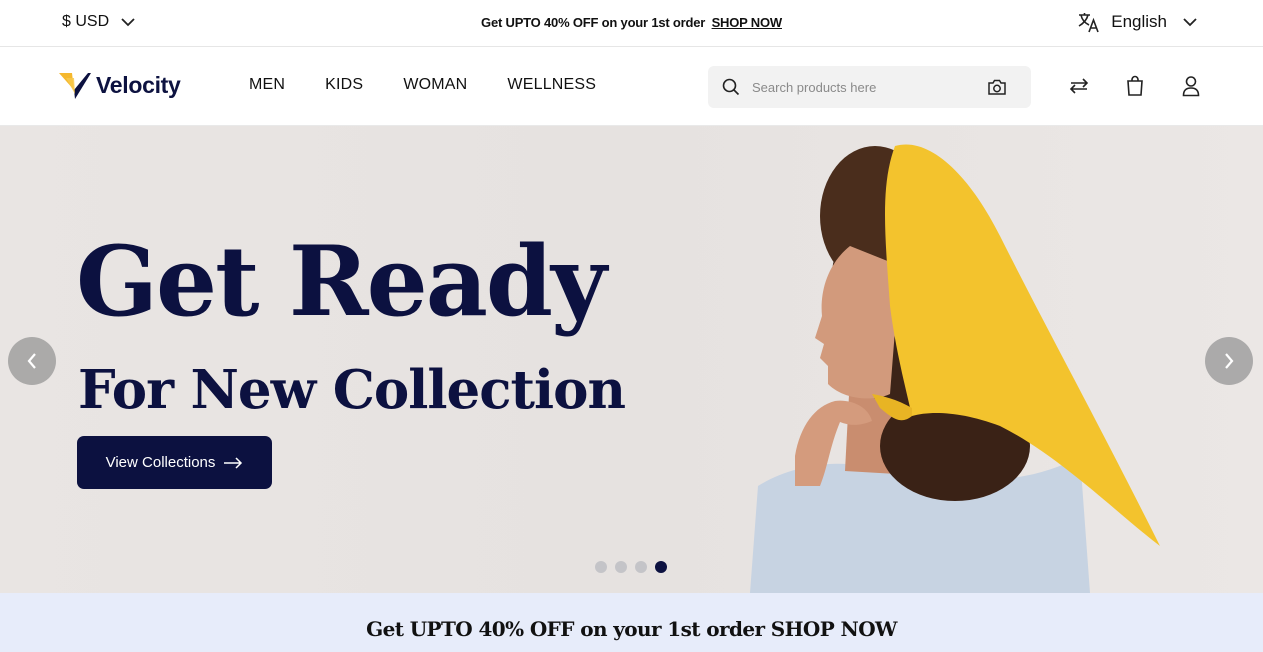 The width and height of the screenshot is (1263, 652). I want to click on chevron-right-icon, so click(1229, 361).